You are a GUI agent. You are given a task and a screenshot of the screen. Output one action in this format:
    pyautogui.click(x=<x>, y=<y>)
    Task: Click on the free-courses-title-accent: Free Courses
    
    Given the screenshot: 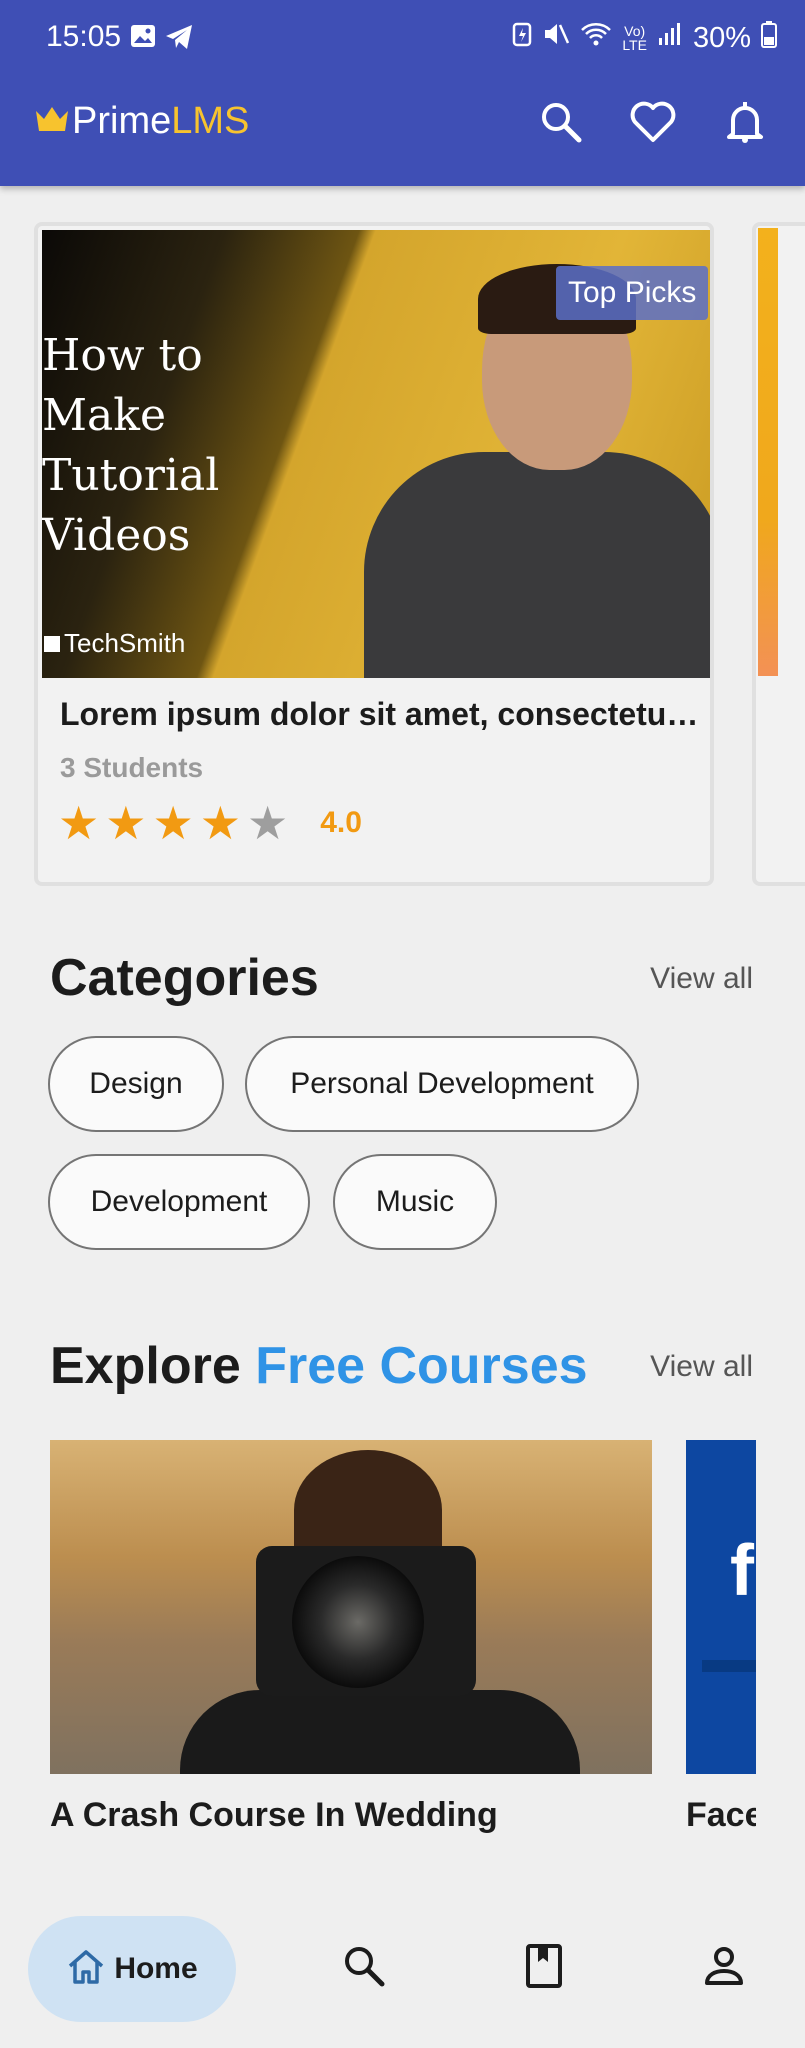 What is the action you would take?
    pyautogui.click(x=421, y=1366)
    